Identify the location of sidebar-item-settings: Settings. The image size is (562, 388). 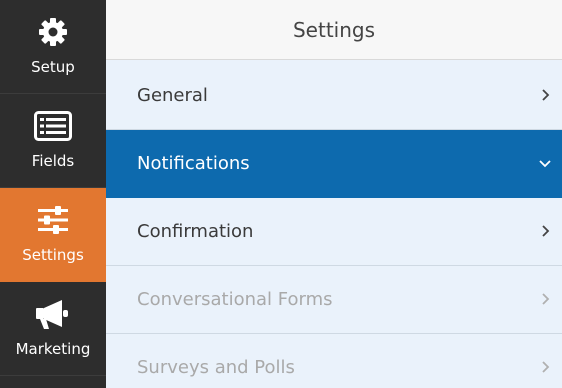
(53, 235).